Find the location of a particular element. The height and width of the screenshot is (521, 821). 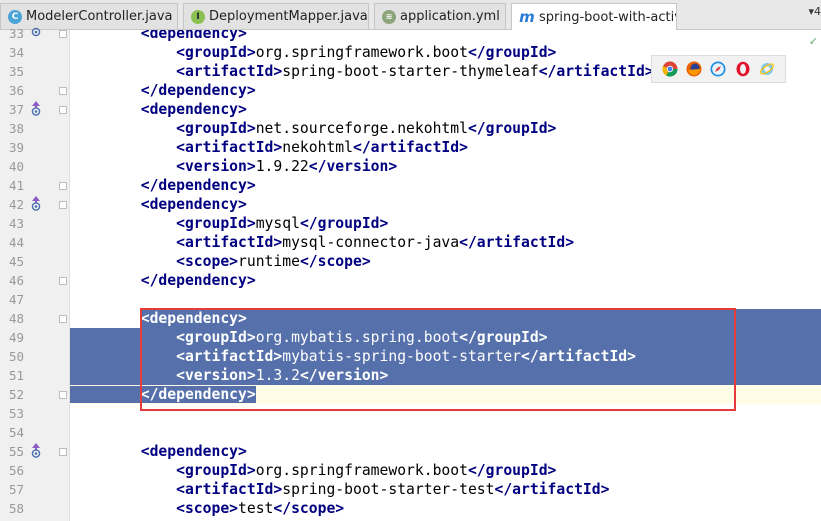

tab-modeler-controller: C ModelerController.java × is located at coordinates (89, 16).